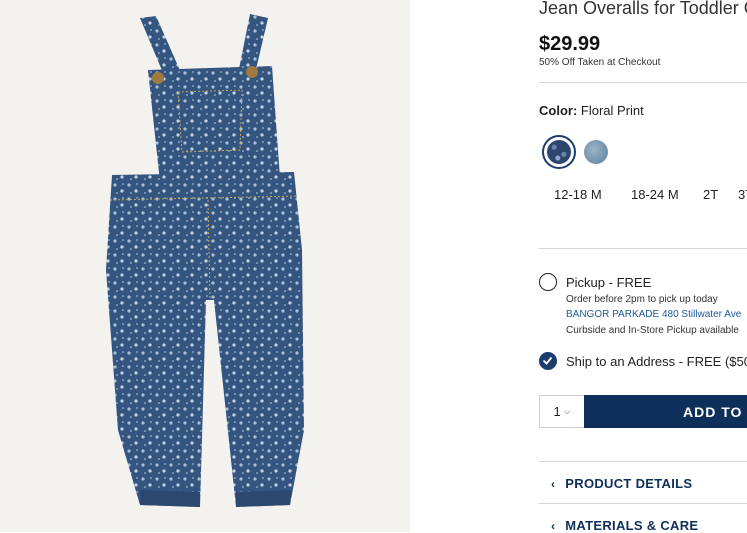  I want to click on chevron-down-icon: ⌵, so click(567, 411).